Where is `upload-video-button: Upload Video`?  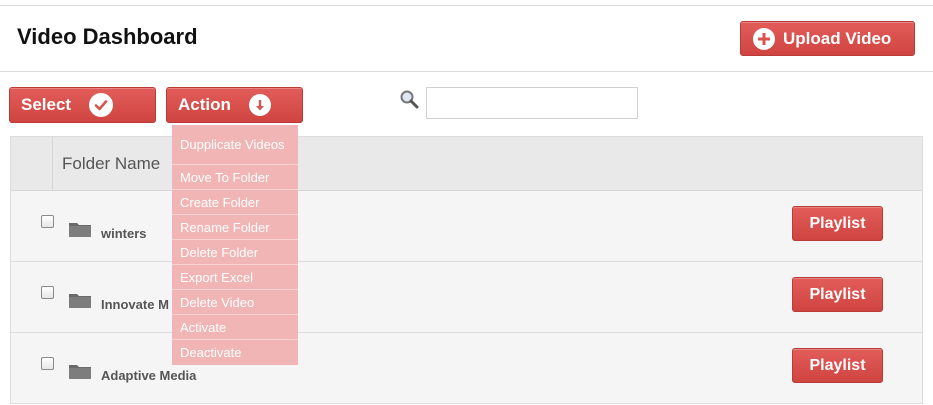 upload-video-button: Upload Video is located at coordinates (827, 38).